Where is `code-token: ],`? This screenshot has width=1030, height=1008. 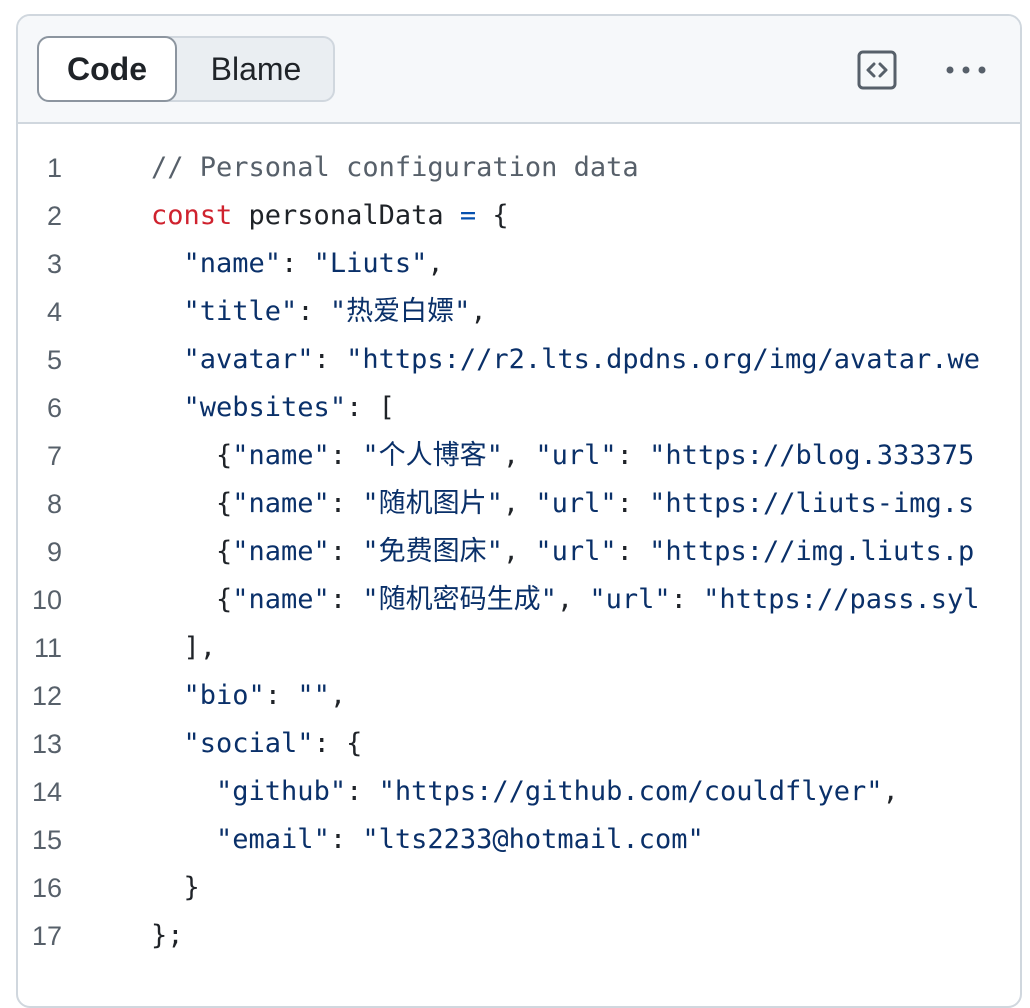 code-token: ], is located at coordinates (184, 647).